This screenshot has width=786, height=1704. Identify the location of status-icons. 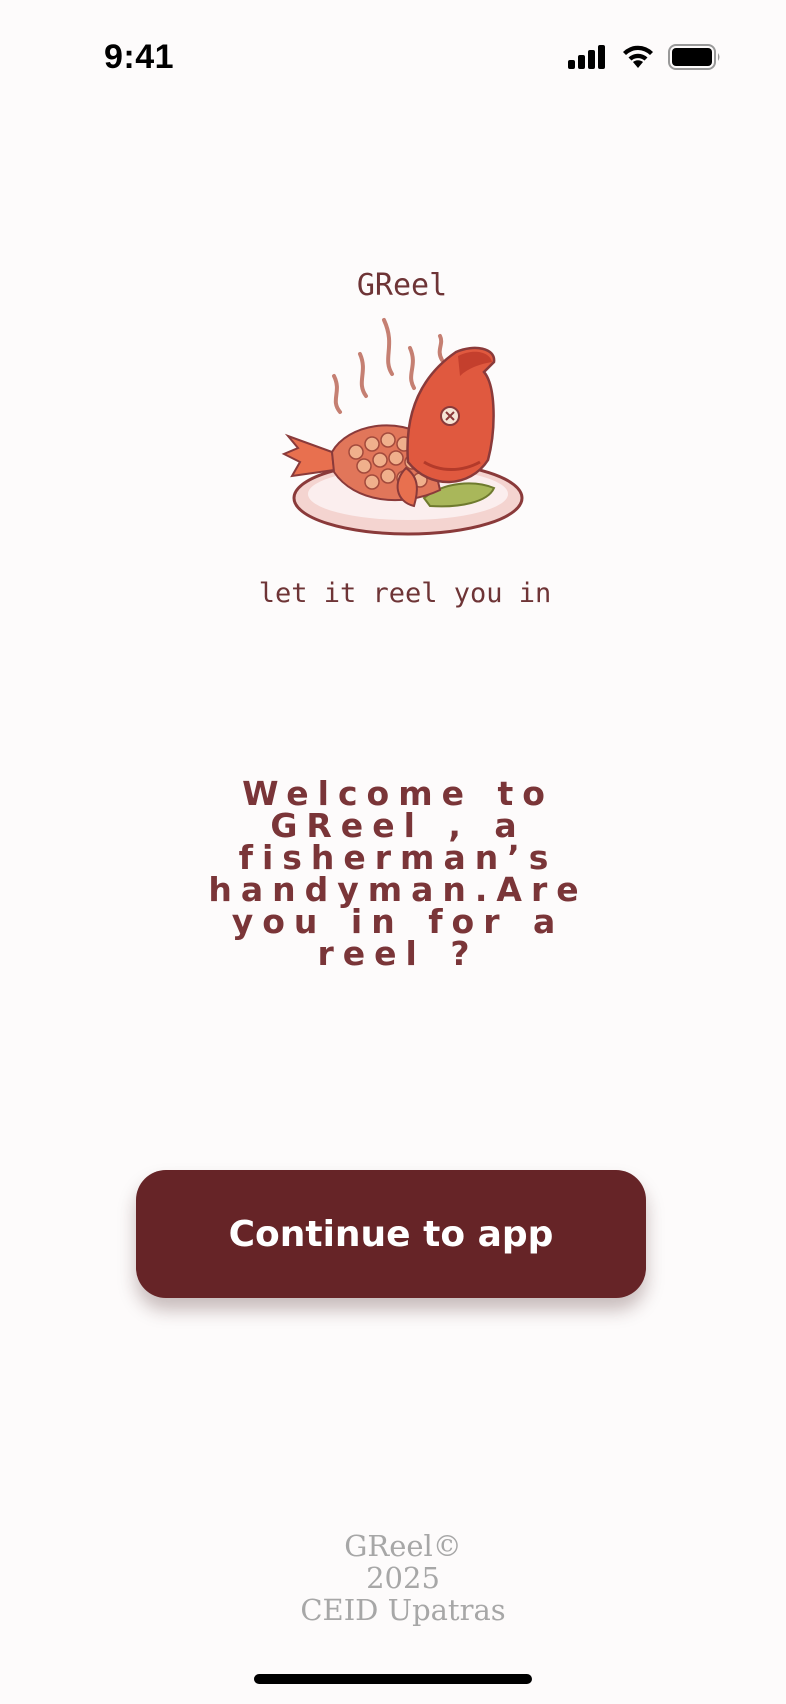
(645, 57).